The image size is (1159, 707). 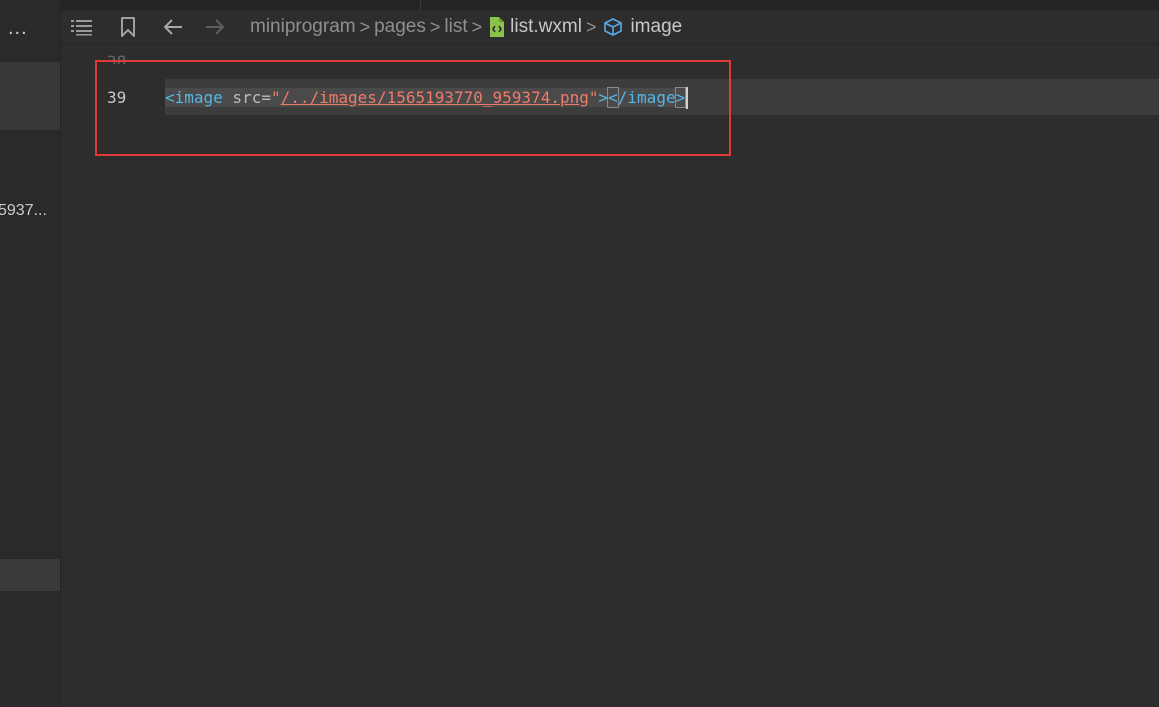 What do you see at coordinates (420, 5) in the screenshot?
I see `tab-divider` at bounding box center [420, 5].